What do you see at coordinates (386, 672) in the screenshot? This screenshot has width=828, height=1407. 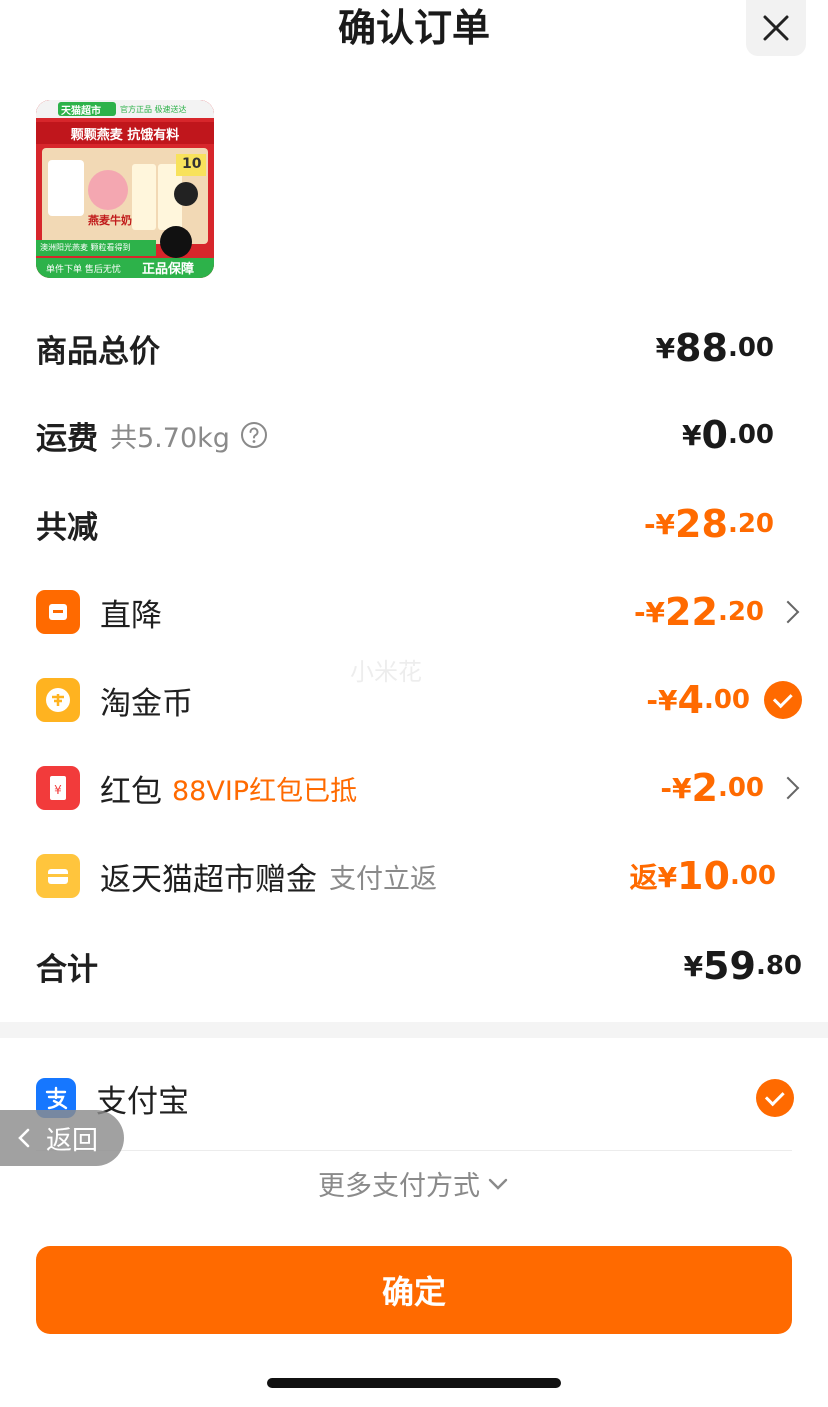 I see `watermark: 小米花` at bounding box center [386, 672].